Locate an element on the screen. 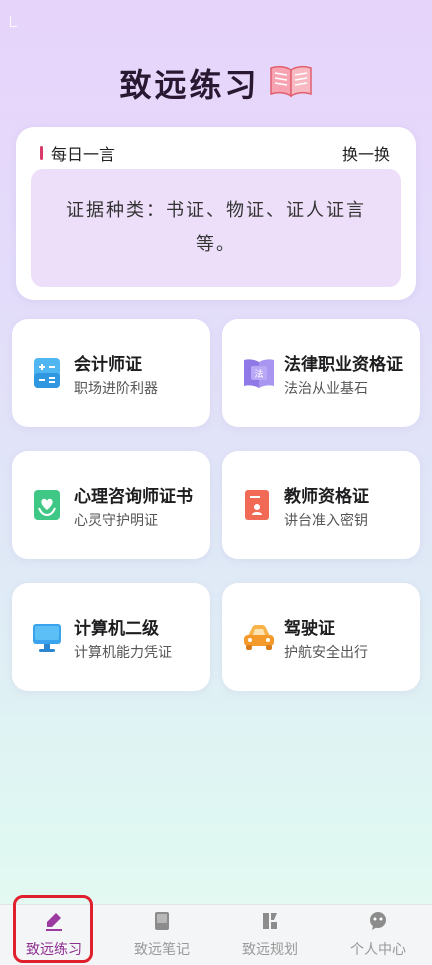  heart-hands-icon is located at coordinates (47, 505).